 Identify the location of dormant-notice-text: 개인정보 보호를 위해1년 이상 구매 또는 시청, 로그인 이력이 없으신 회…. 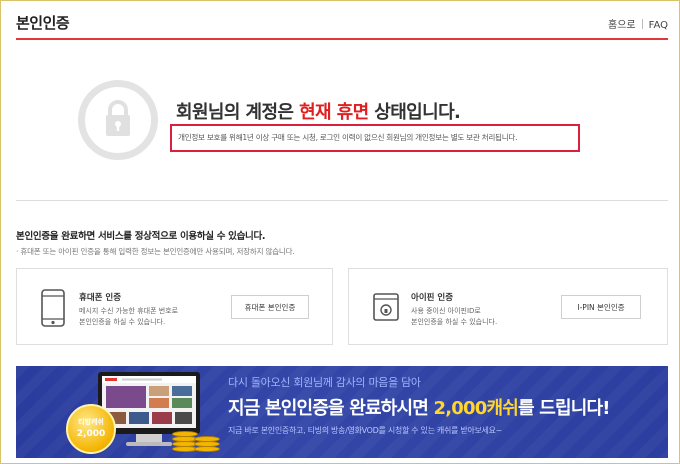
(348, 137).